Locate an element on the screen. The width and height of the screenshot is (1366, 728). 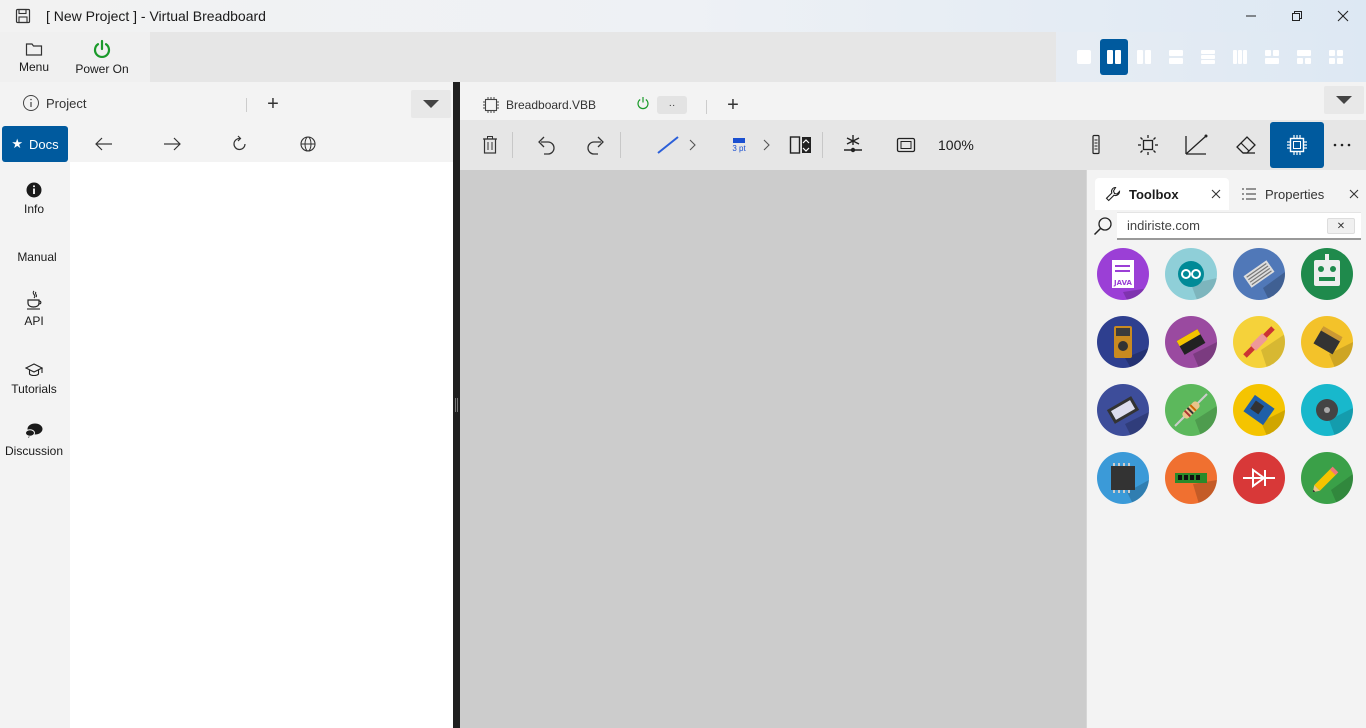
list-icon is located at coordinates (1249, 194).